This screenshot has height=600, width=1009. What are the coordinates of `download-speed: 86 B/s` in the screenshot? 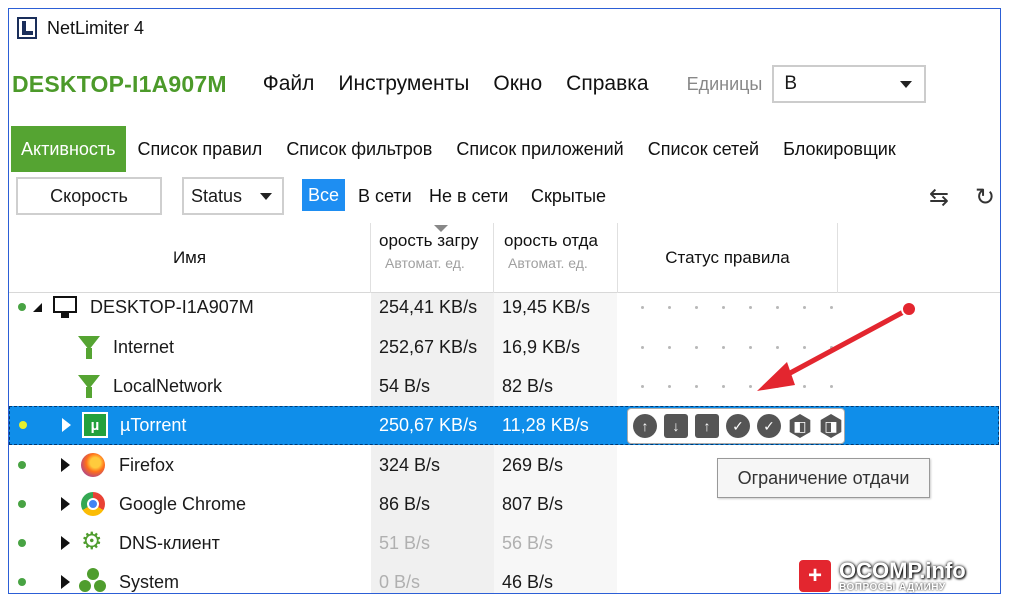 It's located at (405, 504).